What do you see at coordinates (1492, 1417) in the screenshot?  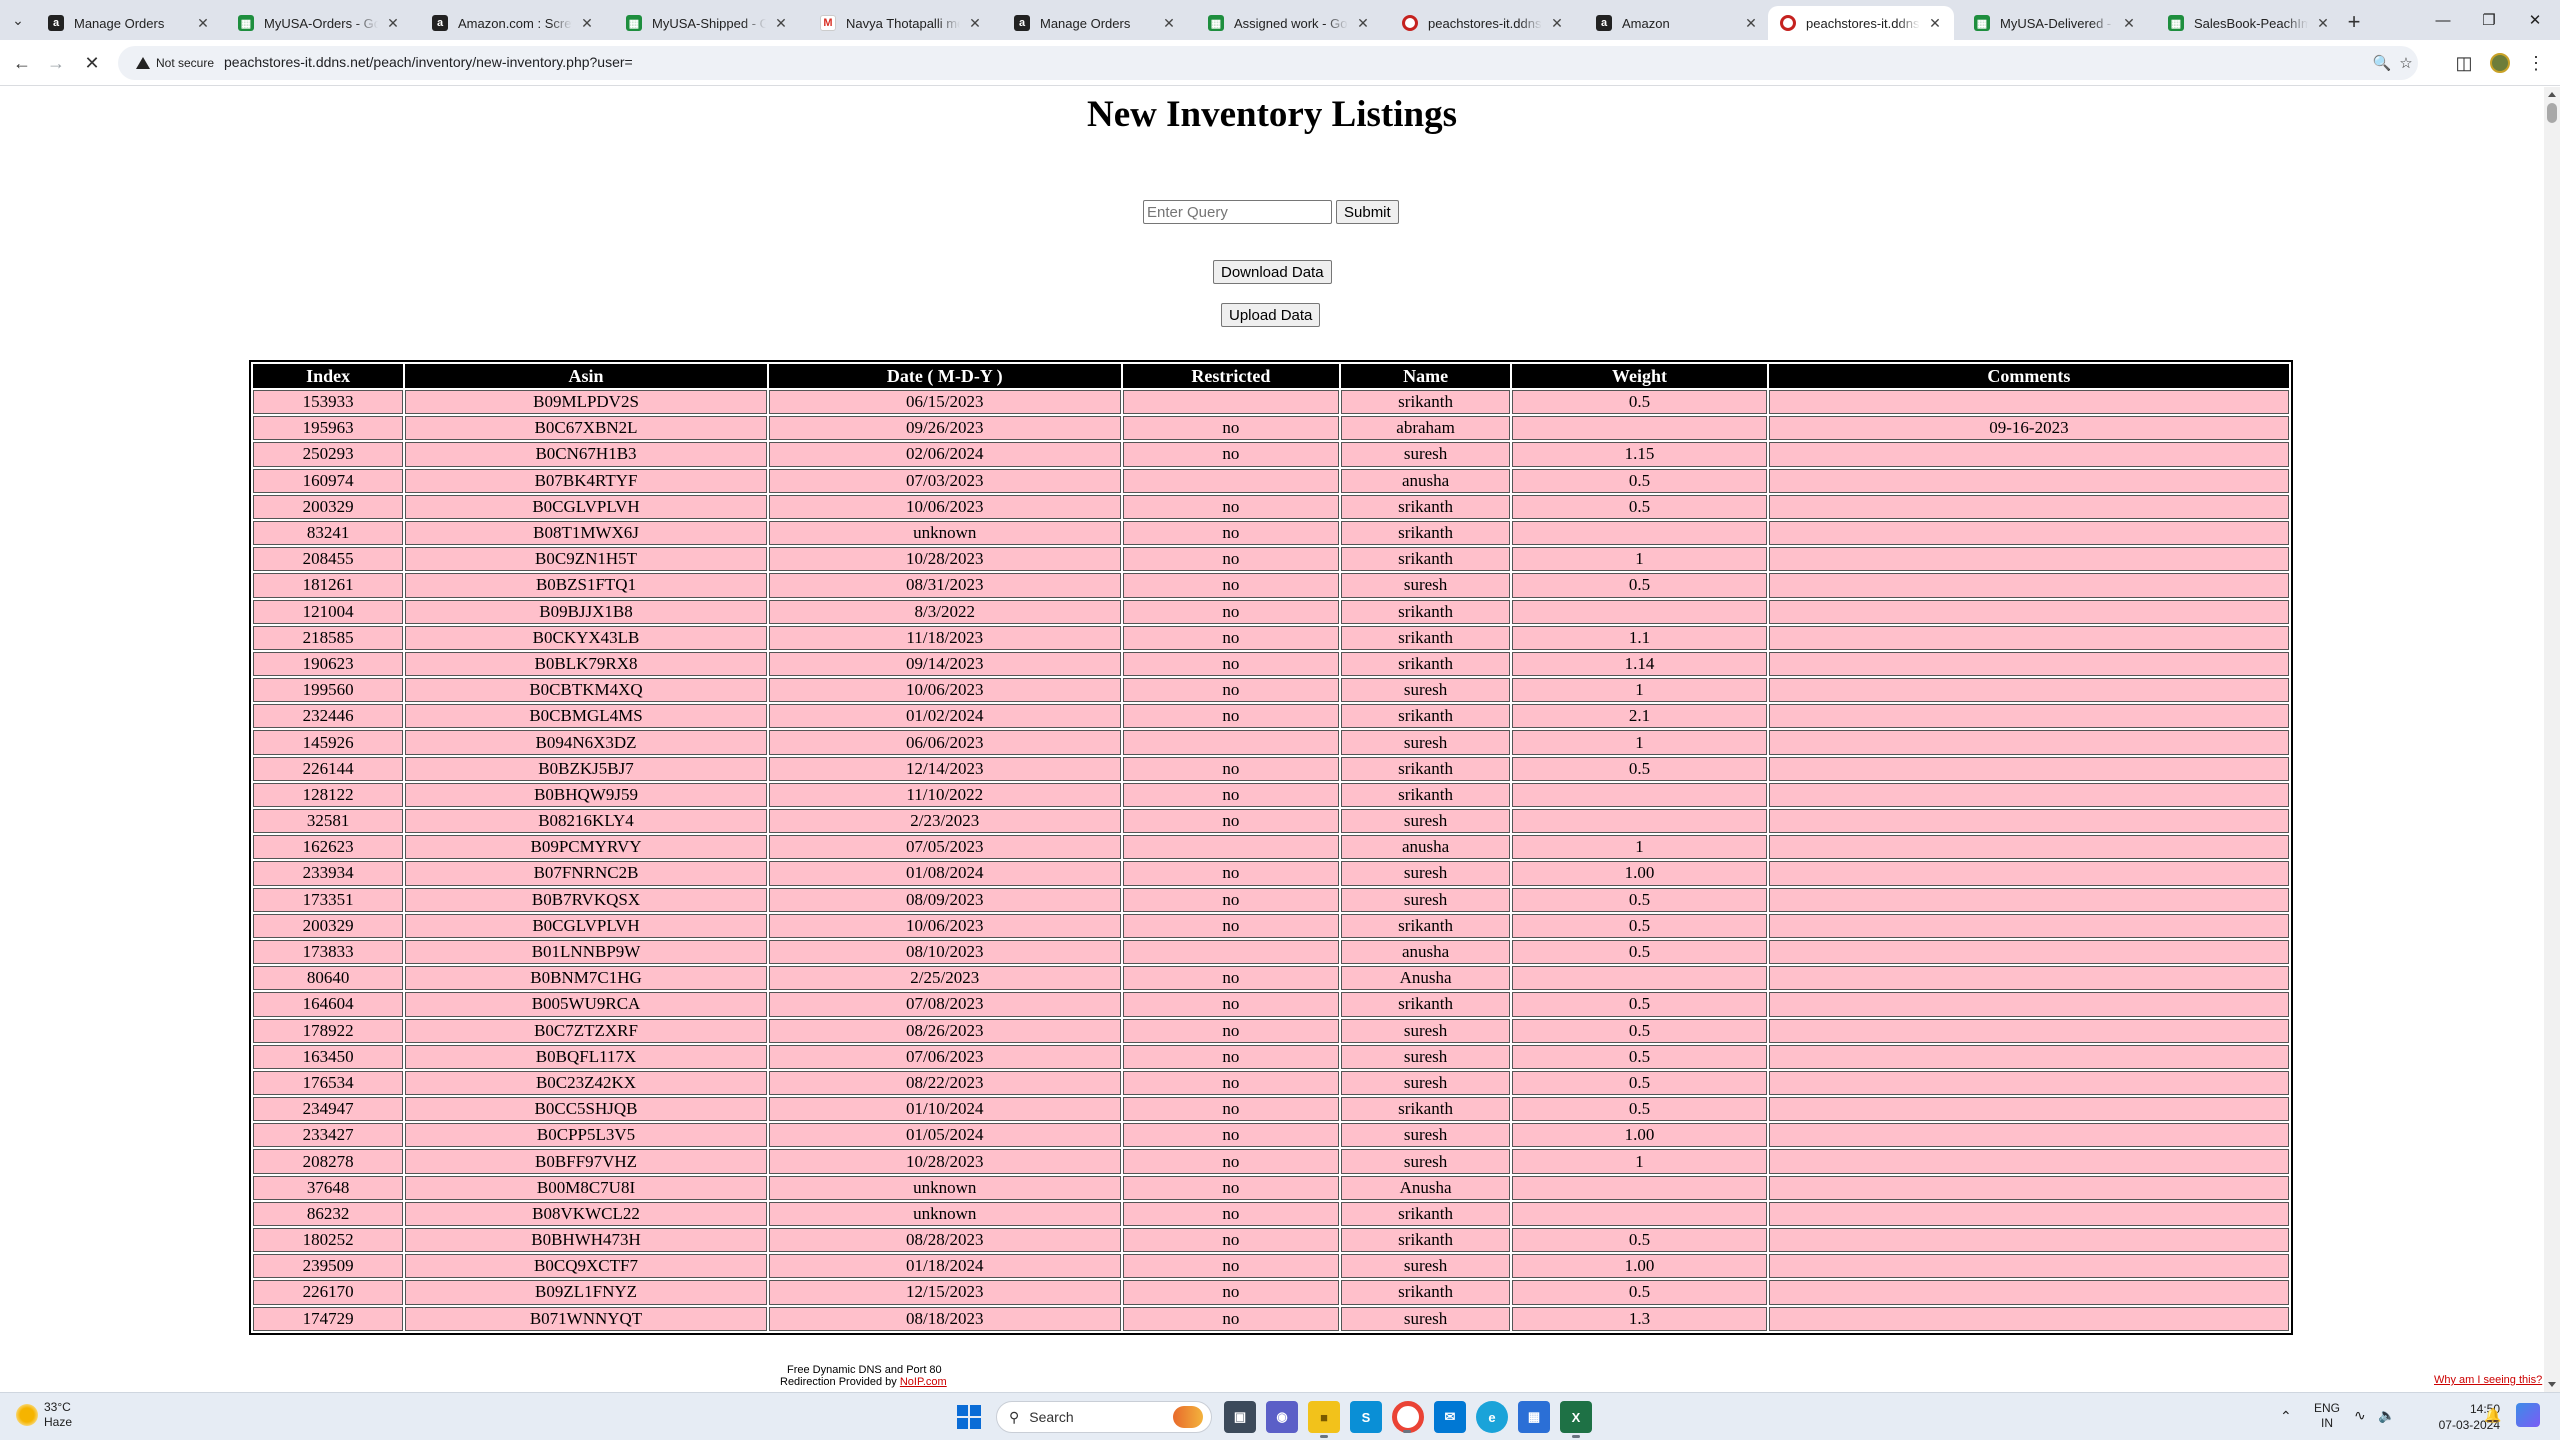 I see `edge-icon: e` at bounding box center [1492, 1417].